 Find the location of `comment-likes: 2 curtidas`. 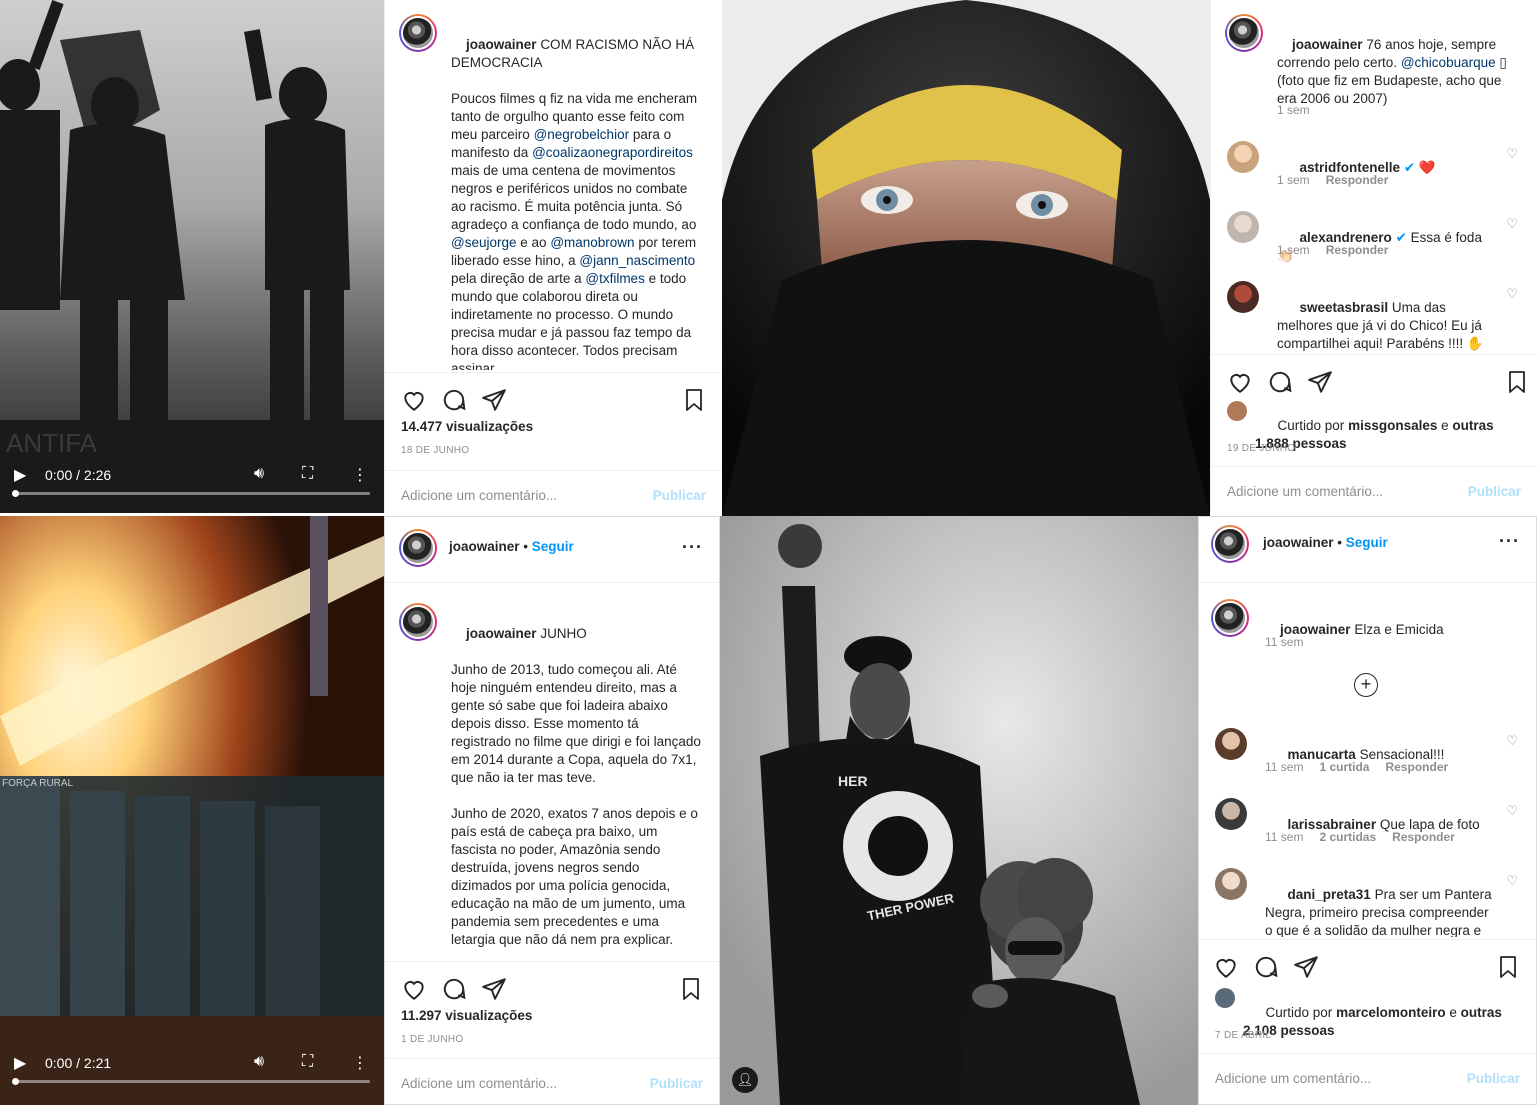

comment-likes: 2 curtidas is located at coordinates (1347, 837).